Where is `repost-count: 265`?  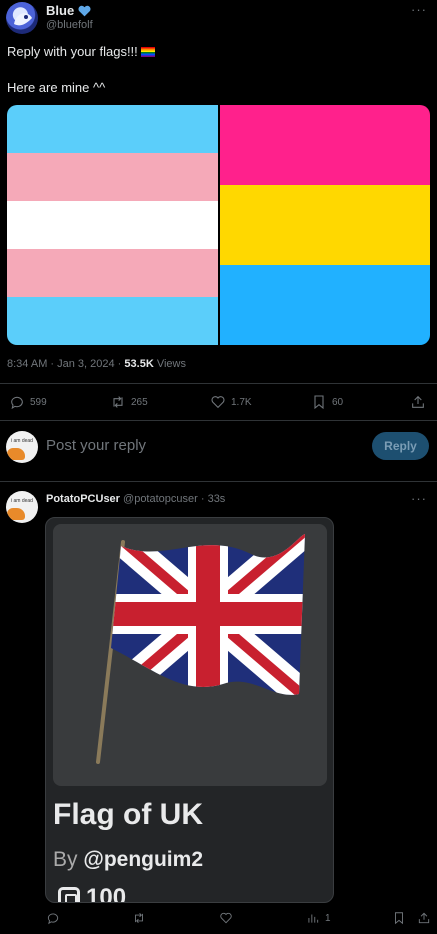 repost-count: 265 is located at coordinates (139, 402).